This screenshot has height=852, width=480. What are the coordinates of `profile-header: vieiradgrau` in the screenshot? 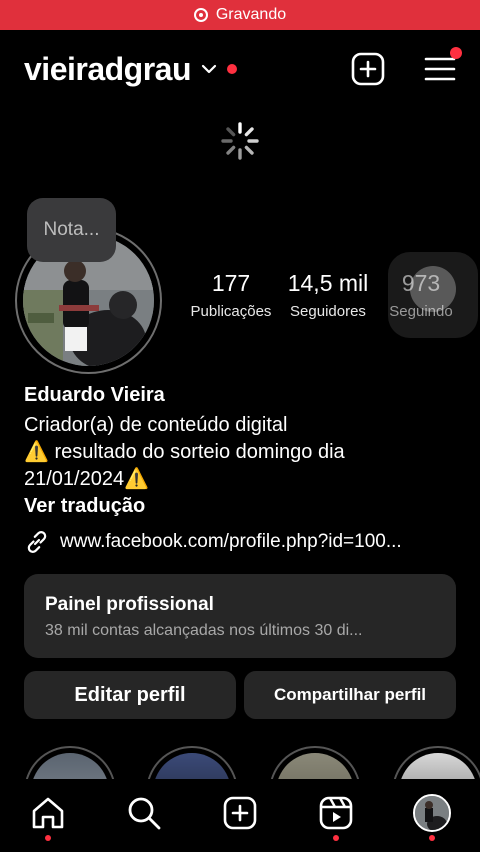 It's located at (243, 69).